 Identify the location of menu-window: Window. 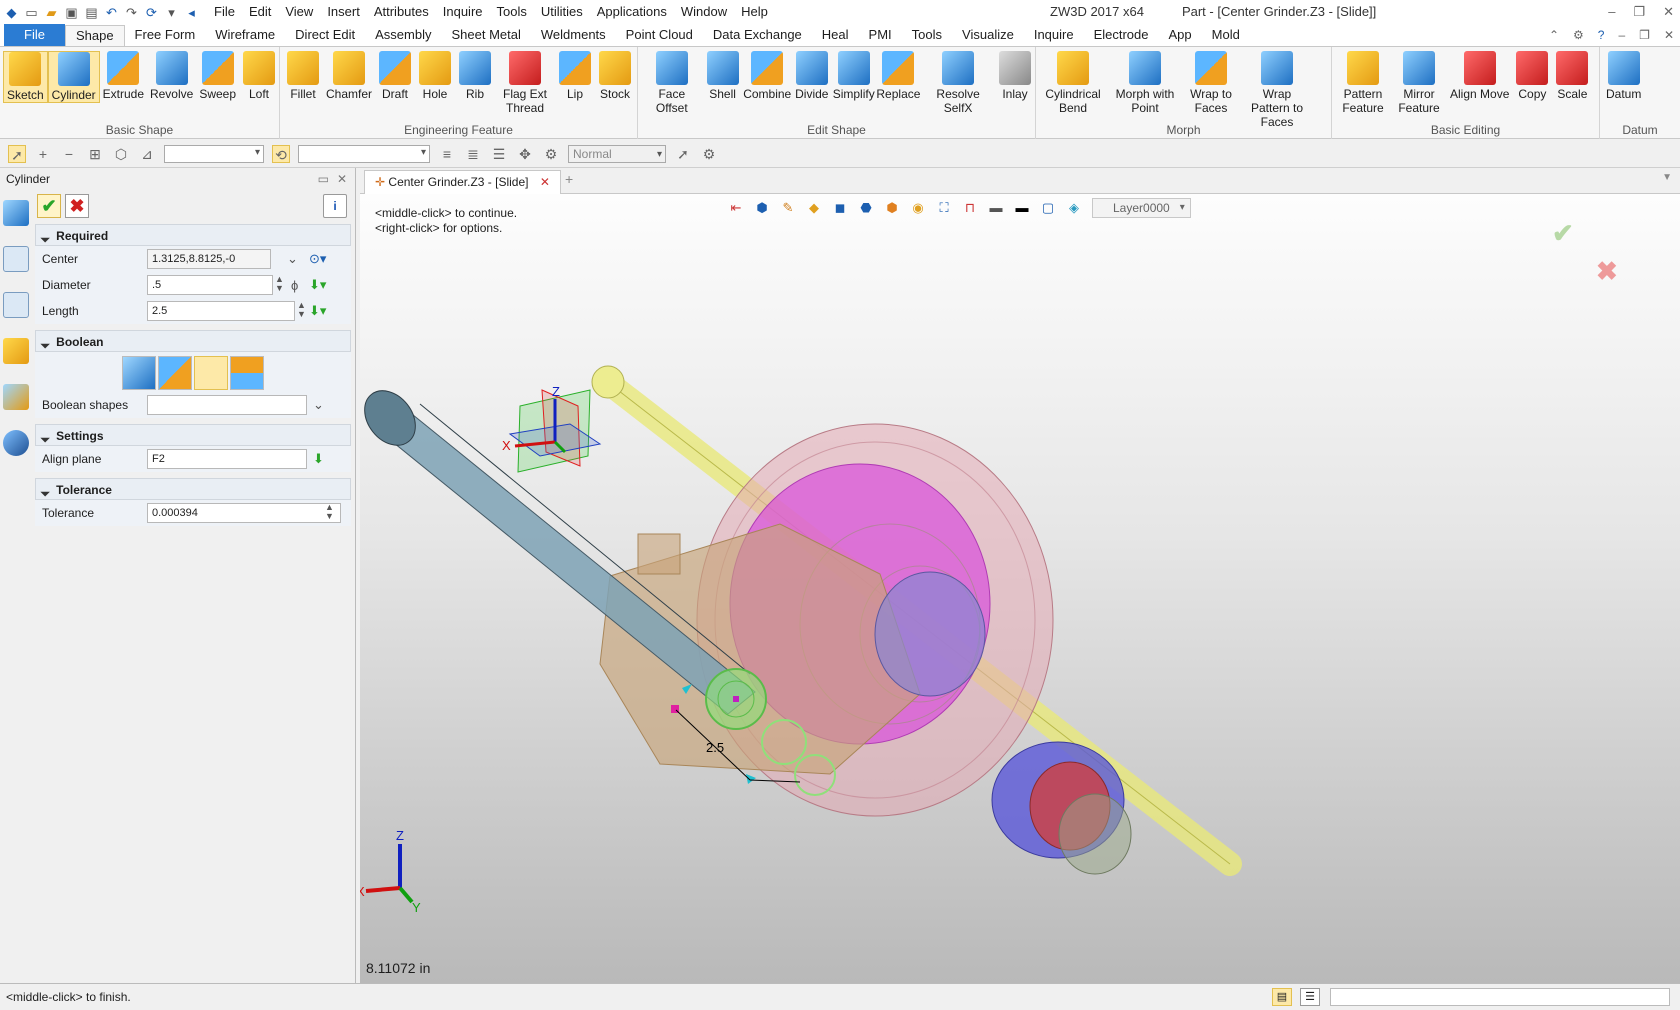
(704, 12).